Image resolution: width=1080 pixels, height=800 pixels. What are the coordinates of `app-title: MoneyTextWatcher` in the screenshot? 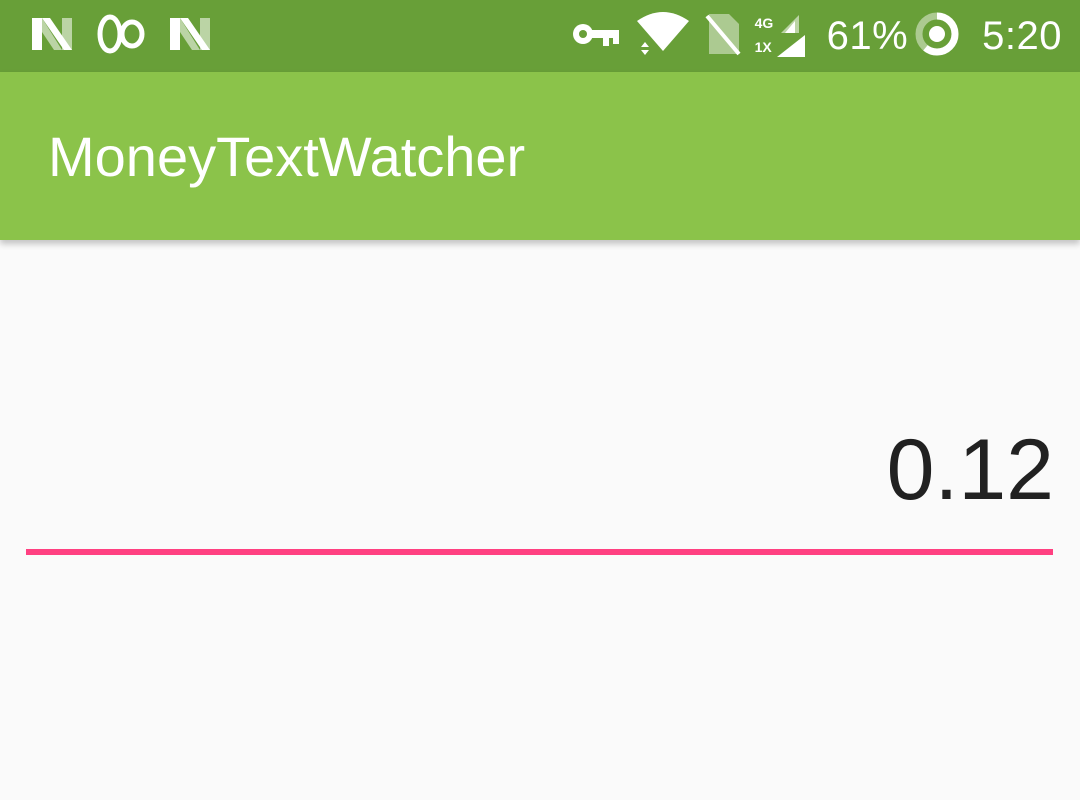 It's located at (287, 156).